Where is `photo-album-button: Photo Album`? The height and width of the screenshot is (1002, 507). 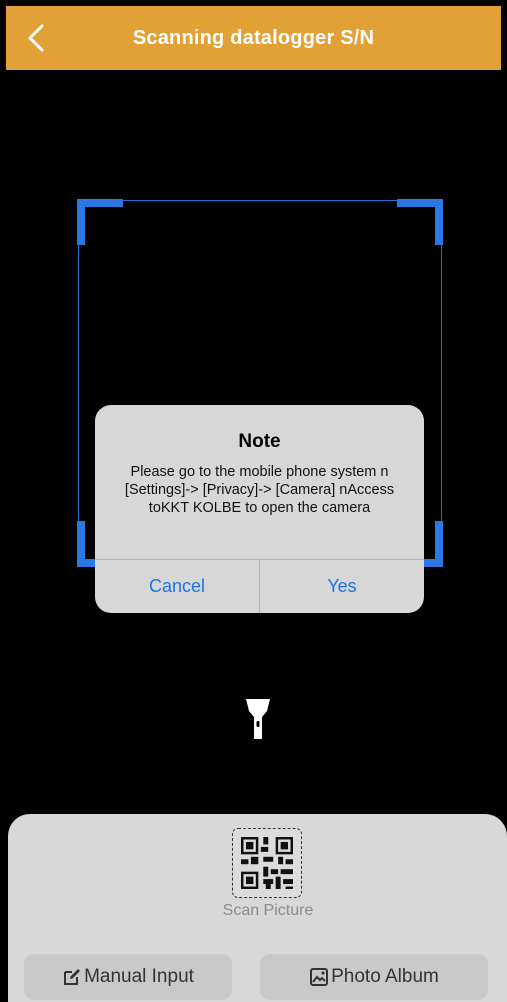
photo-album-button: Photo Album is located at coordinates (374, 977).